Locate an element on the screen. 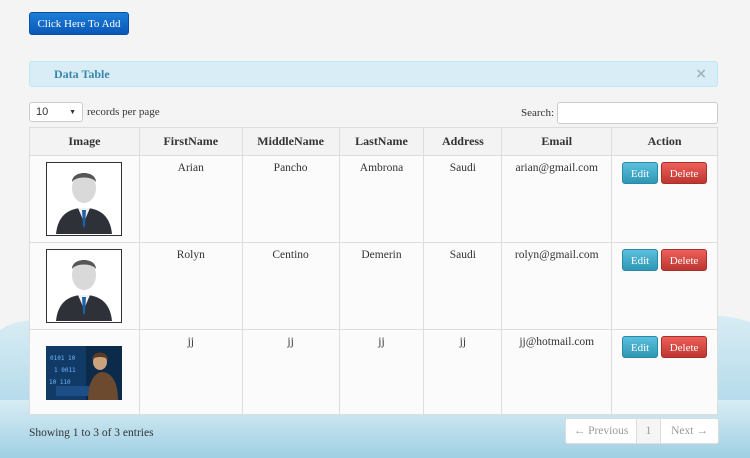 This screenshot has height=458, width=750. search-label: Search: is located at coordinates (537, 113).